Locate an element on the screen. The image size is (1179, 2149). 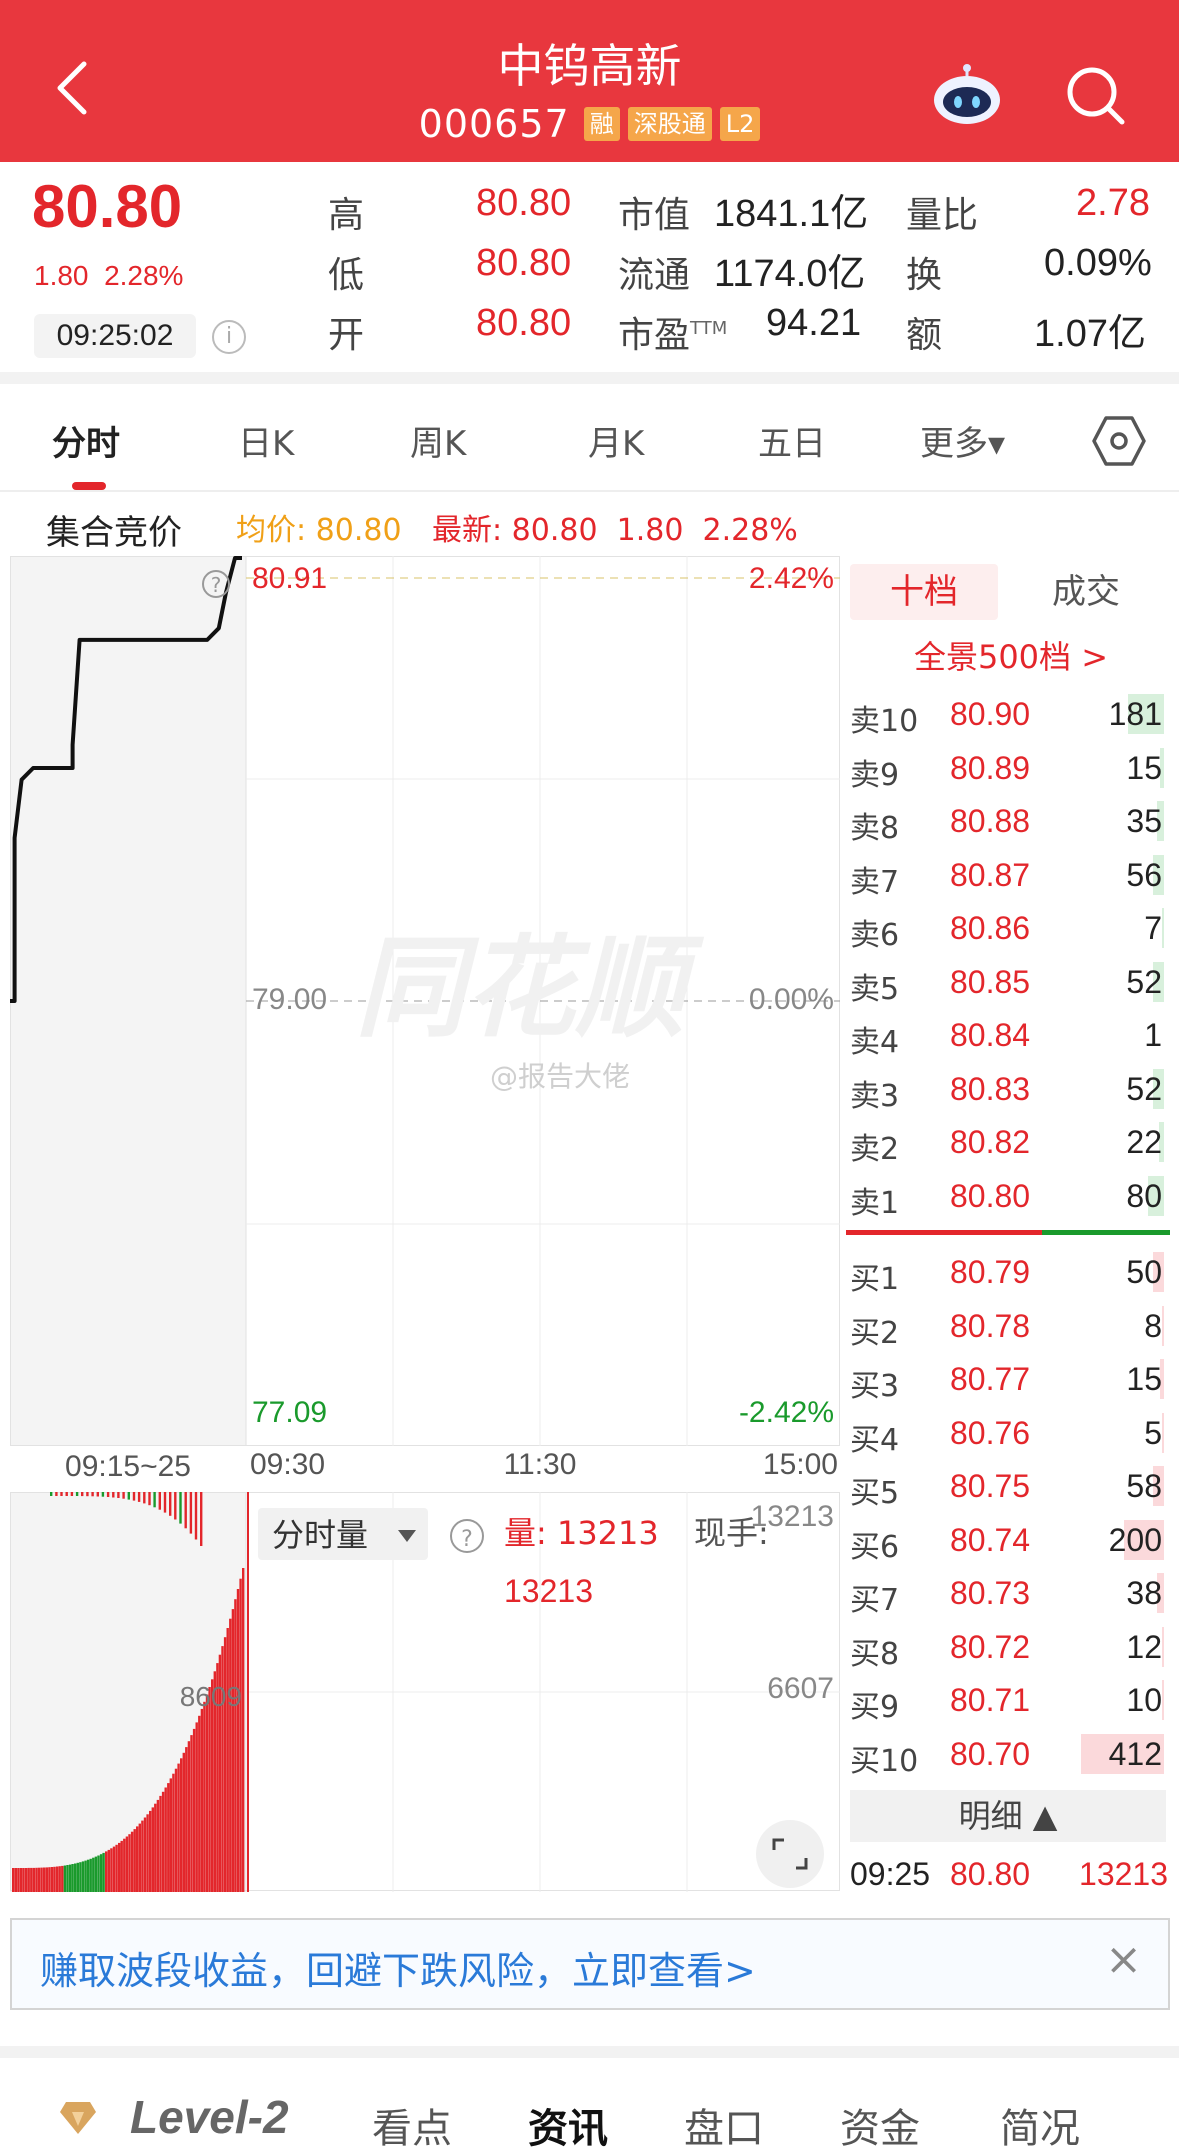
detail-toggle-button: 明细 ▲ is located at coordinates (1008, 1816).